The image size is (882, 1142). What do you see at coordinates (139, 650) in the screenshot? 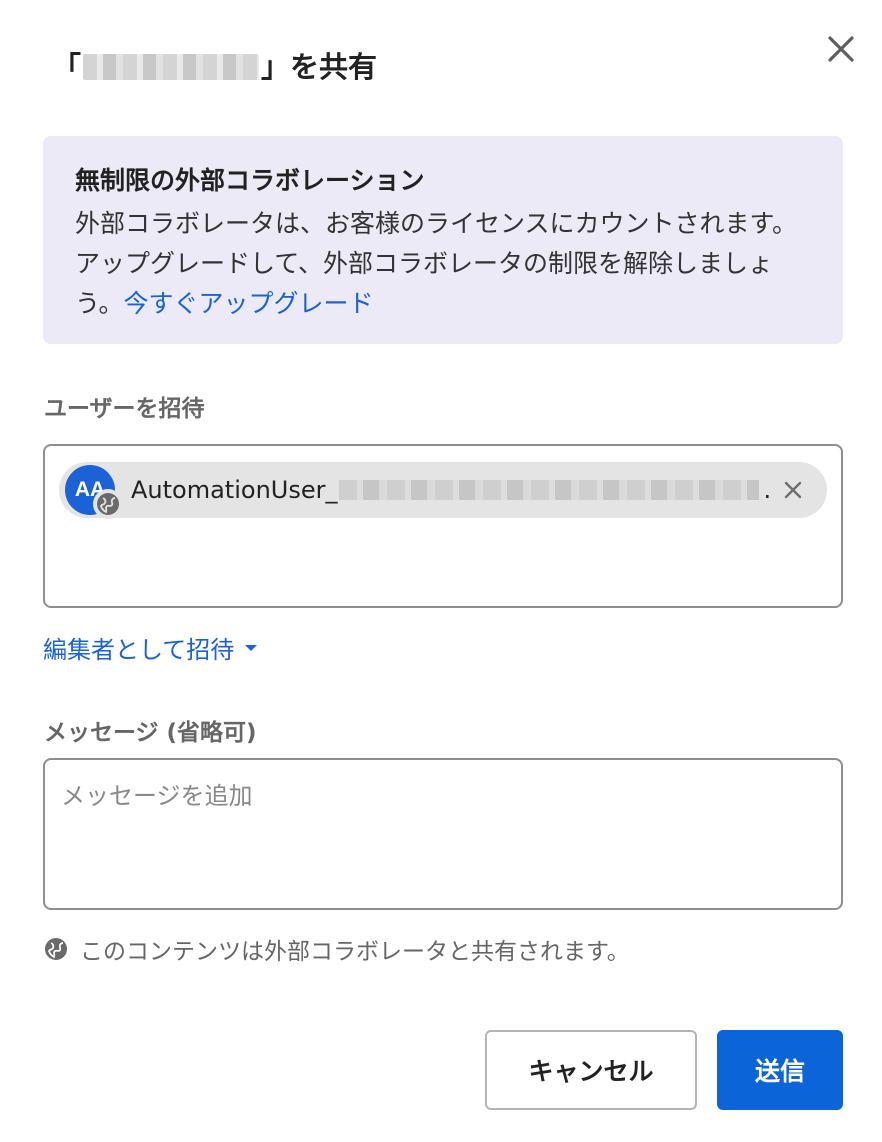
I see `invite-role-label: 編集者として招待` at bounding box center [139, 650].